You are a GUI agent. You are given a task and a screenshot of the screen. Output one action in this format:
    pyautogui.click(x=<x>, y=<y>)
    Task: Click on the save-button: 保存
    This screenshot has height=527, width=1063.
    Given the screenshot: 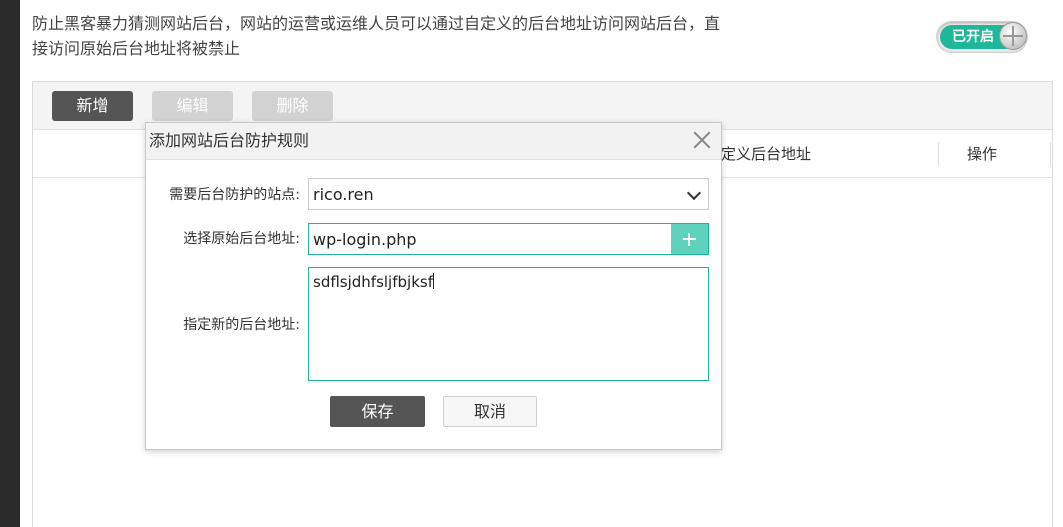 What is the action you would take?
    pyautogui.click(x=377, y=411)
    